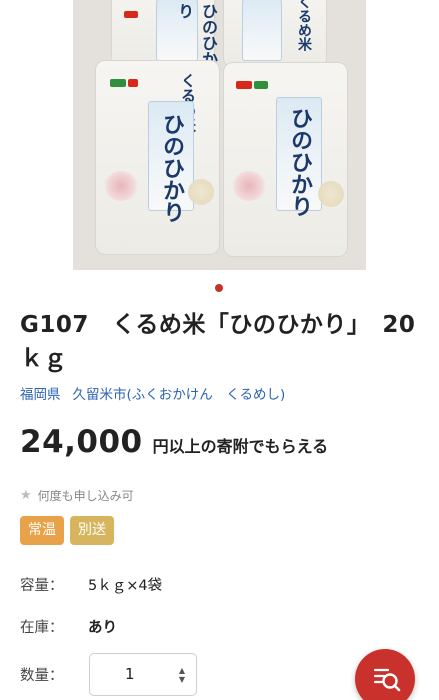 The image size is (439, 700). Describe the element at coordinates (92, 530) in the screenshot. I see `tag-separate-shipping: 別送` at that location.